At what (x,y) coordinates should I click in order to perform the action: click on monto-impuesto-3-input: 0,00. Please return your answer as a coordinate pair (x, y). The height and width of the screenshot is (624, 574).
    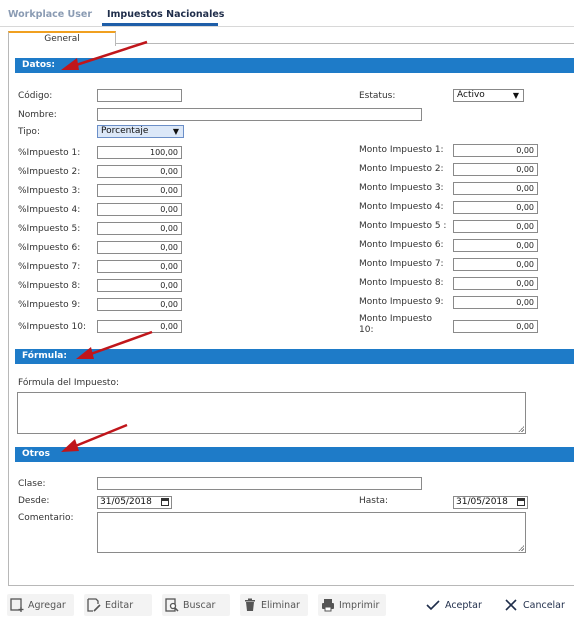
    Looking at the image, I should click on (495, 188).